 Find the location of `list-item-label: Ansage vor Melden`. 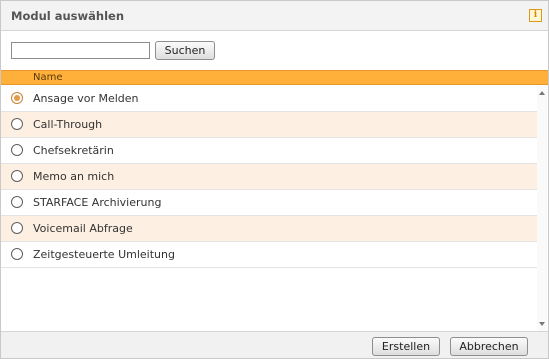

list-item-label: Ansage vor Melden is located at coordinates (86, 98).